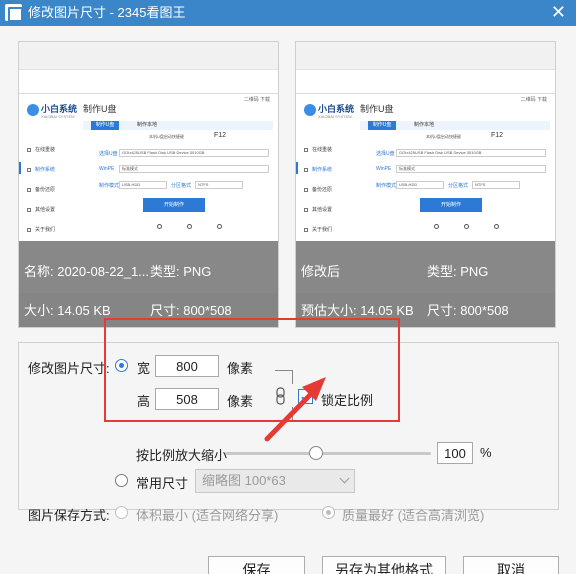 The height and width of the screenshot is (574, 576). Describe the element at coordinates (357, 310) in the screenshot. I see `estimated-size: 预估大小: 14.05 KB` at that location.